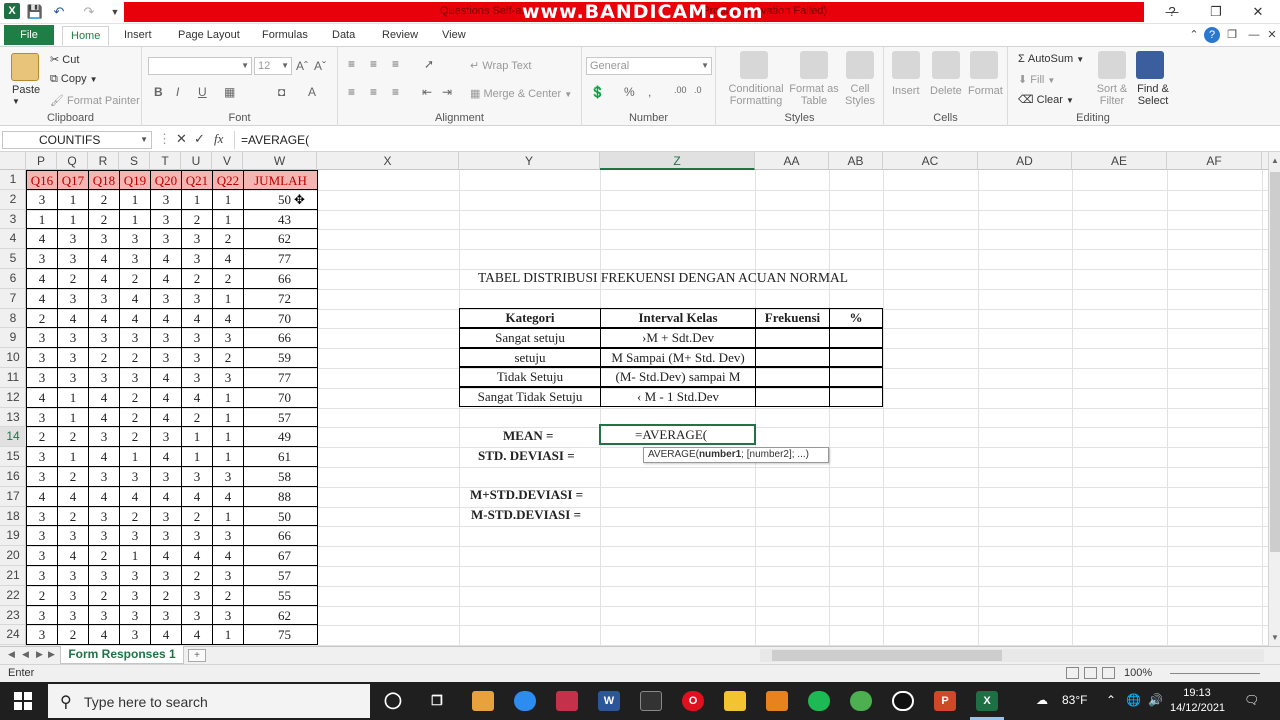 Image resolution: width=1280 pixels, height=720 pixels. What do you see at coordinates (13, 239) in the screenshot?
I see `row-header: 4` at bounding box center [13, 239].